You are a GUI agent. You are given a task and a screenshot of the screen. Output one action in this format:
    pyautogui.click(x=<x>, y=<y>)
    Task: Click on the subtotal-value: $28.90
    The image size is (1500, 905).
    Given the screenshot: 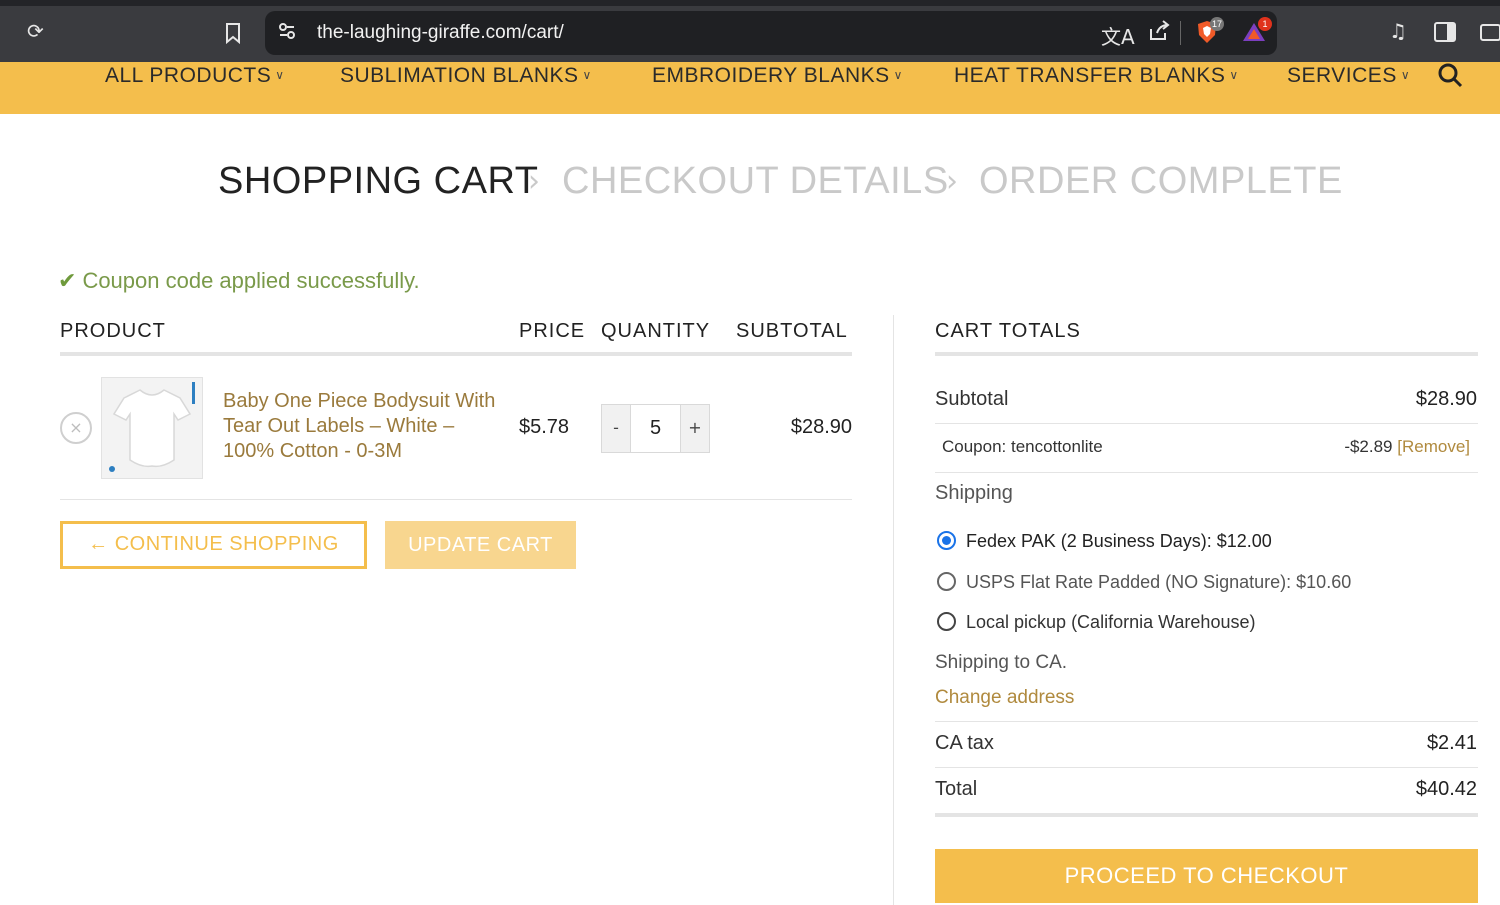 What is the action you would take?
    pyautogui.click(x=1446, y=399)
    